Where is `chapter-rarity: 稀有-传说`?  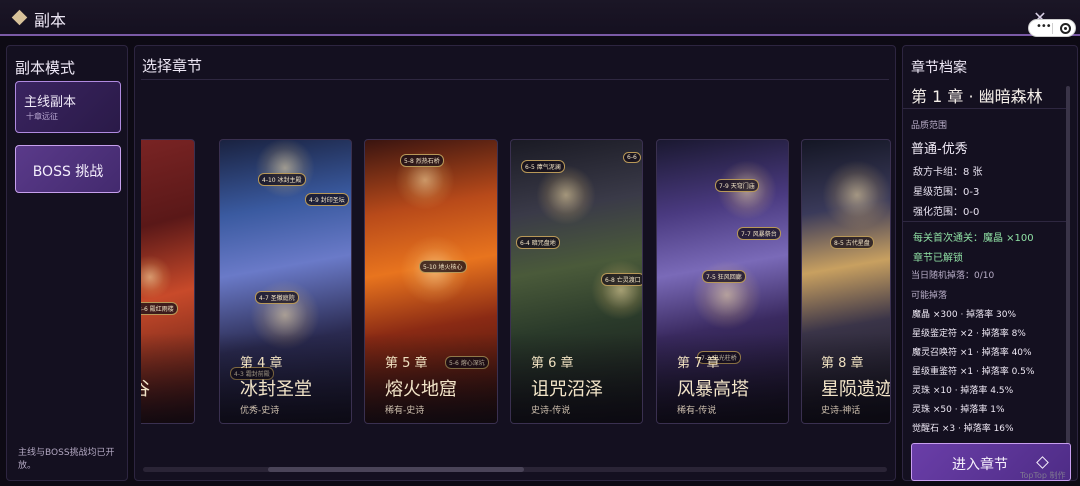
chapter-rarity: 稀有-传说 is located at coordinates (697, 411).